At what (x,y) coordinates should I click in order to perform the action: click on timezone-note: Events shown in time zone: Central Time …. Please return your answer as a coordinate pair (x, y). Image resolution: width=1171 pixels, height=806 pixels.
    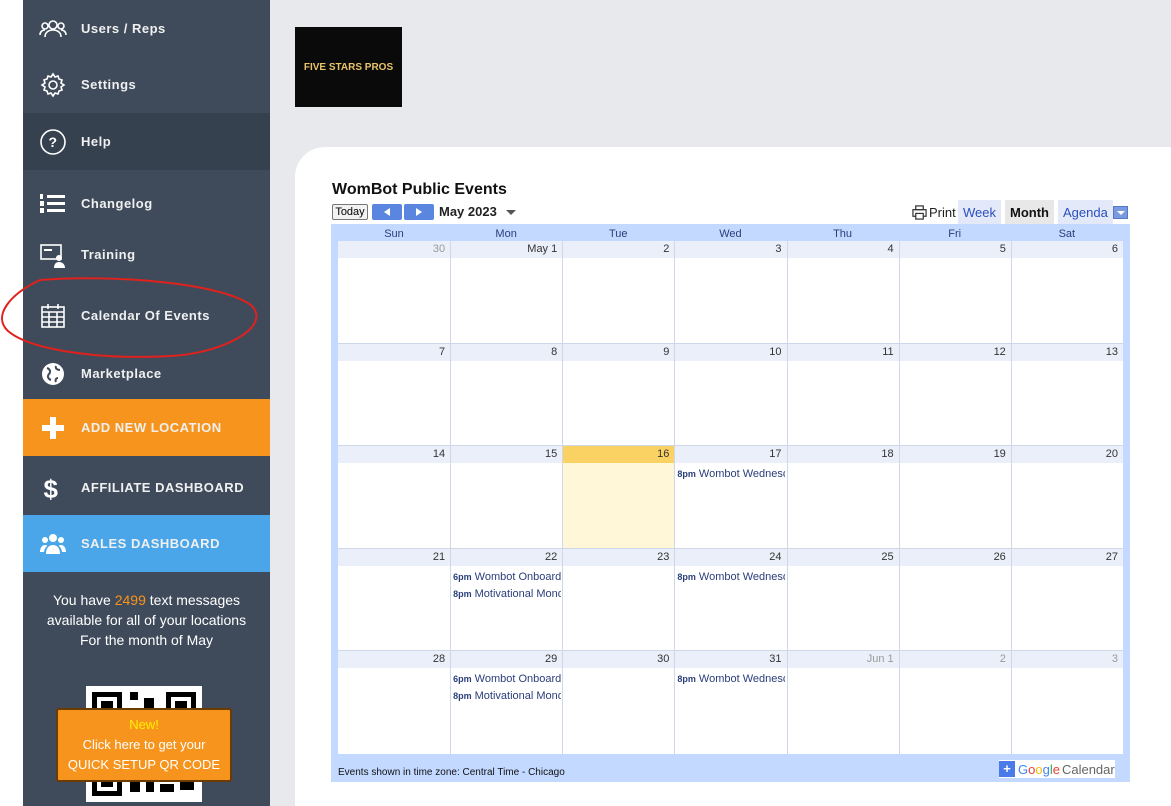
    Looking at the image, I should click on (451, 772).